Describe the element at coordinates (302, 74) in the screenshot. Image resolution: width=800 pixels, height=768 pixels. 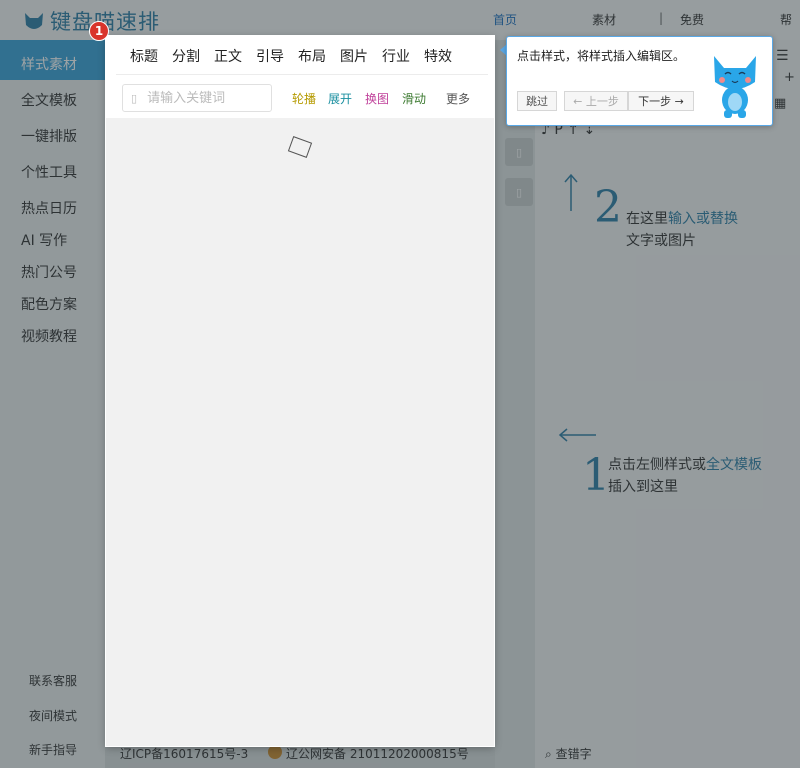
I see `tabs-divider` at that location.